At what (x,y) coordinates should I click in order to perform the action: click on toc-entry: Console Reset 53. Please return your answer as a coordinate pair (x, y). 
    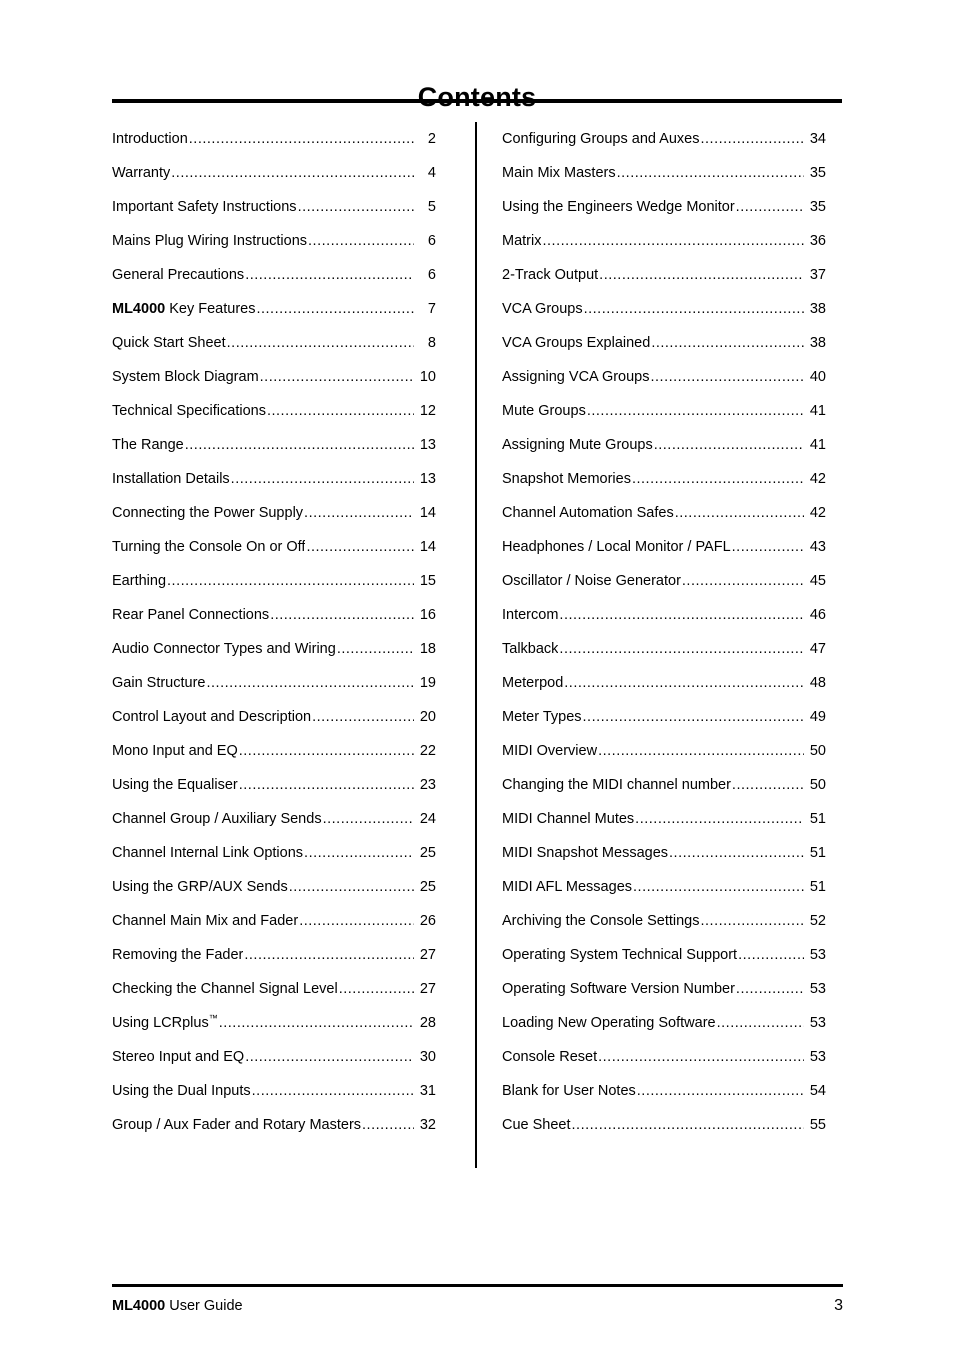
    Looking at the image, I should click on (664, 1057).